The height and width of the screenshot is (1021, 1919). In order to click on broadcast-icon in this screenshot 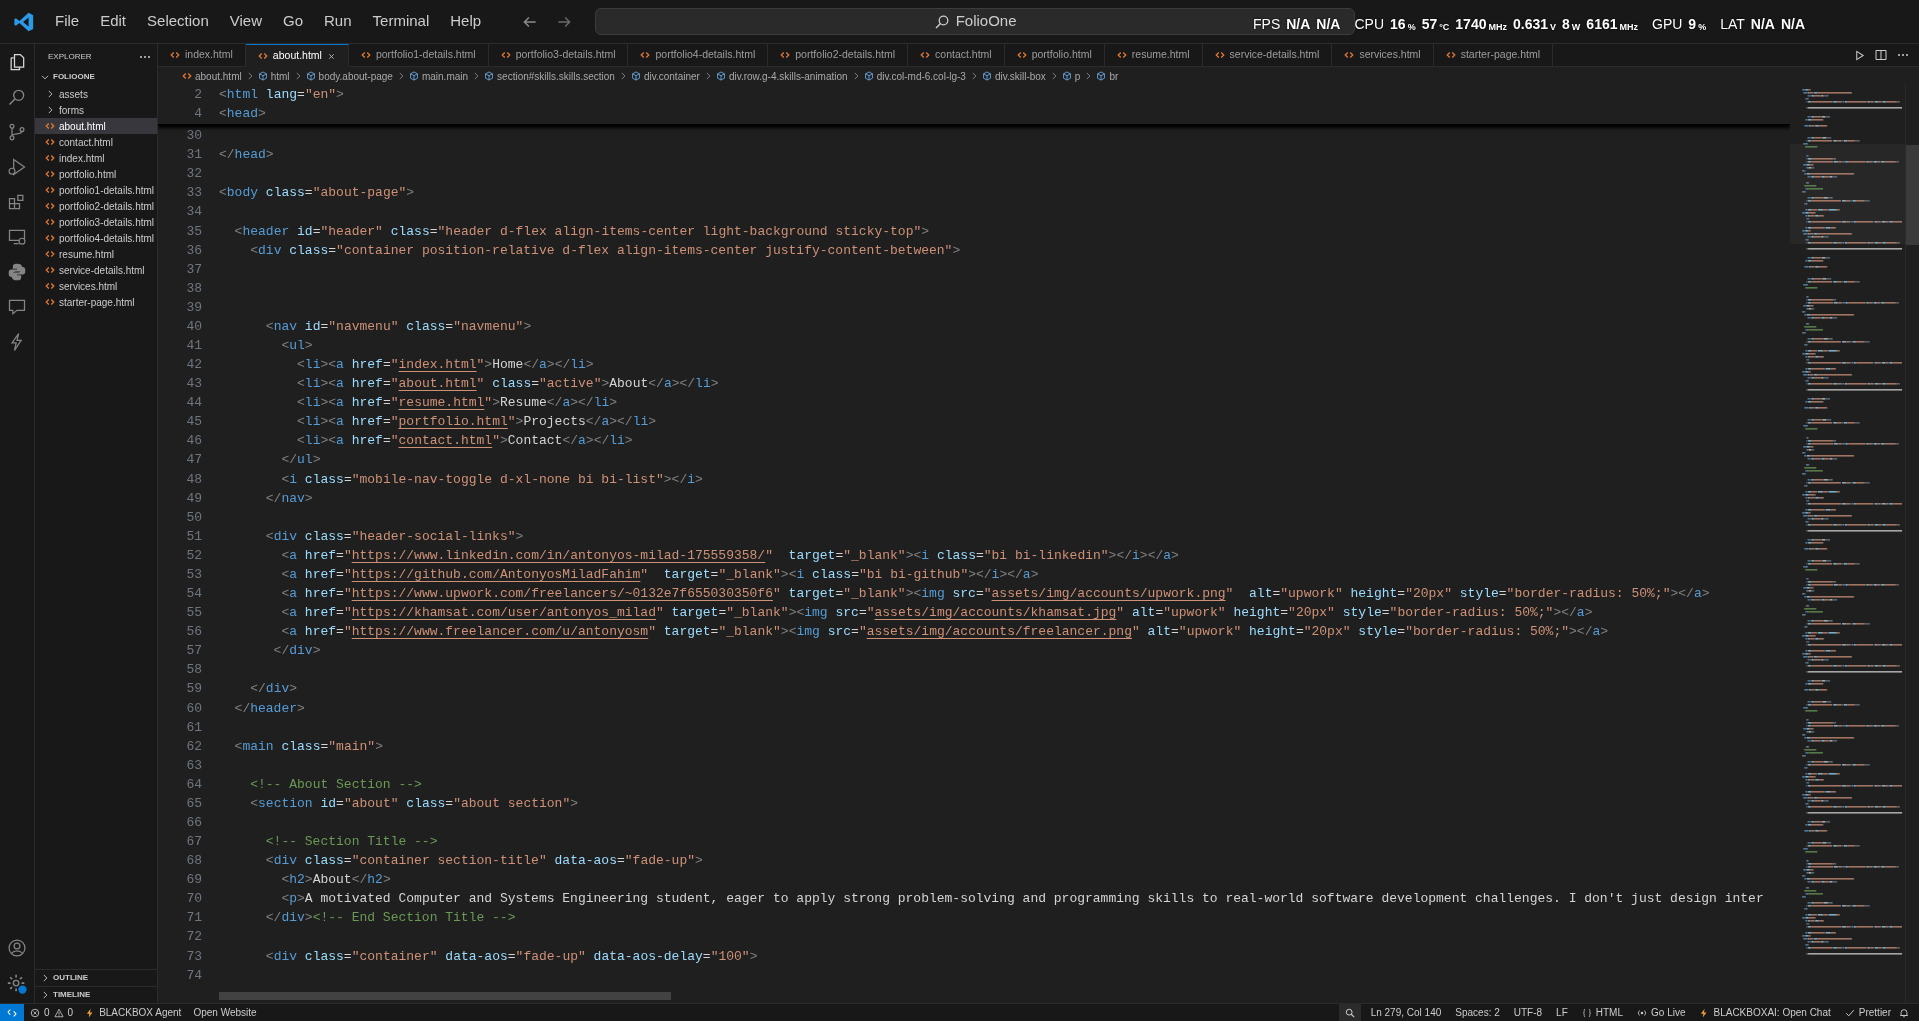, I will do `click(1642, 1012)`.